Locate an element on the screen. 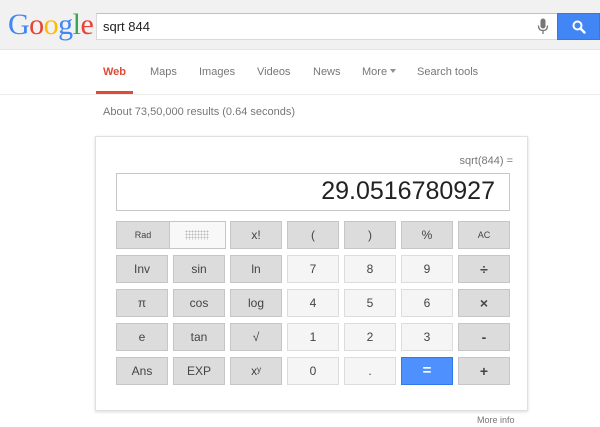 The width and height of the screenshot is (600, 427). rad-button: Rad is located at coordinates (143, 235).